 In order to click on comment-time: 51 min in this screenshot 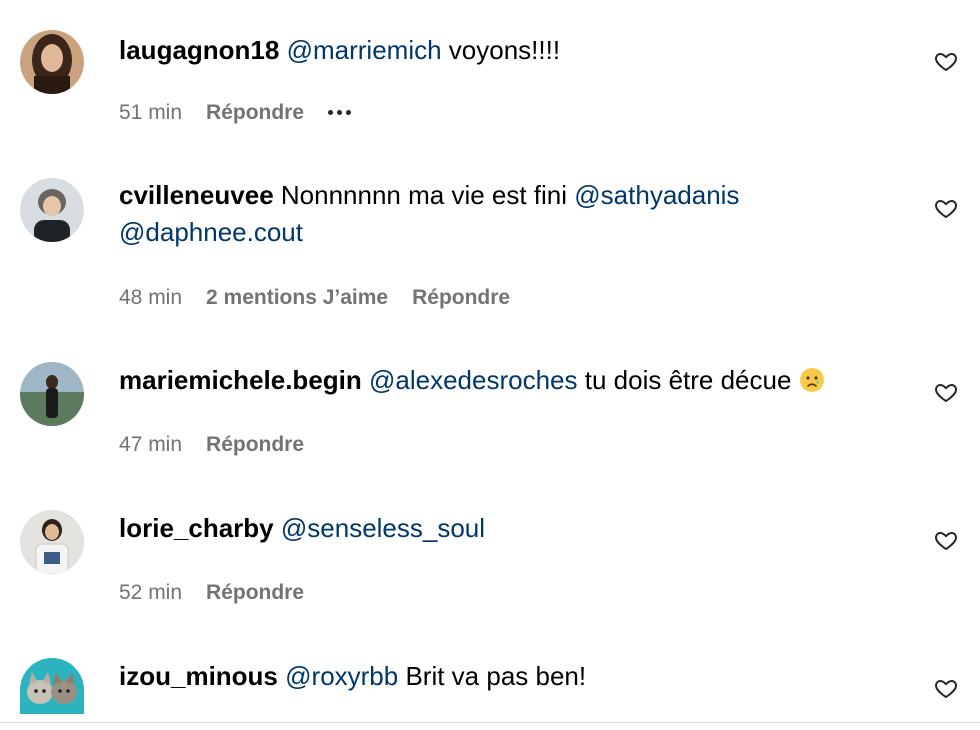, I will do `click(150, 113)`.